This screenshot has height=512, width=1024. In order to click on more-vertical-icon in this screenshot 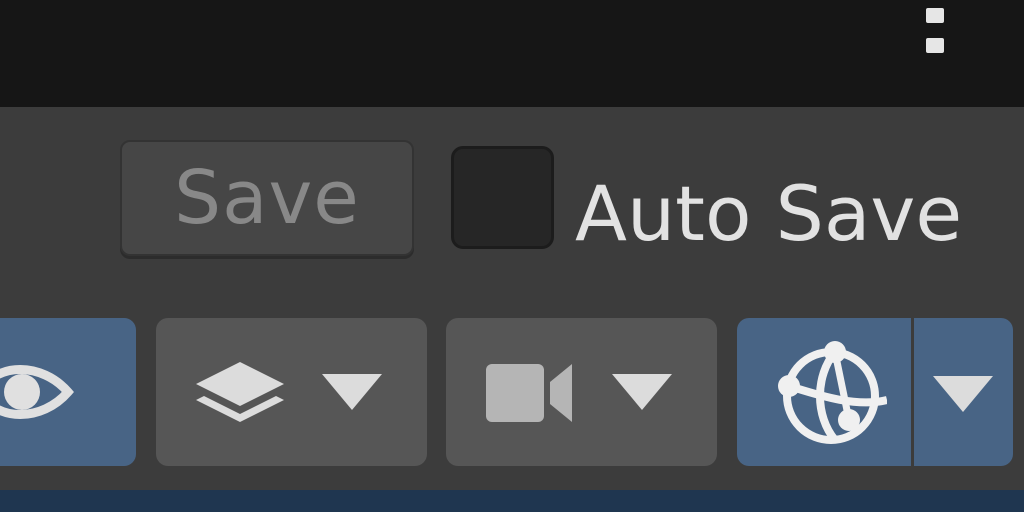, I will do `click(936, 32)`.